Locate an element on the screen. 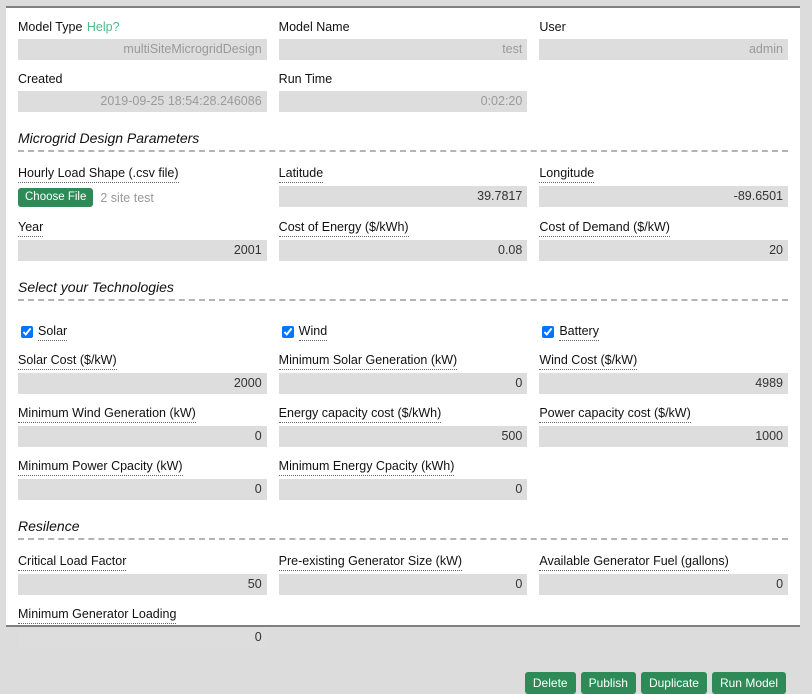  user-input is located at coordinates (664, 49).